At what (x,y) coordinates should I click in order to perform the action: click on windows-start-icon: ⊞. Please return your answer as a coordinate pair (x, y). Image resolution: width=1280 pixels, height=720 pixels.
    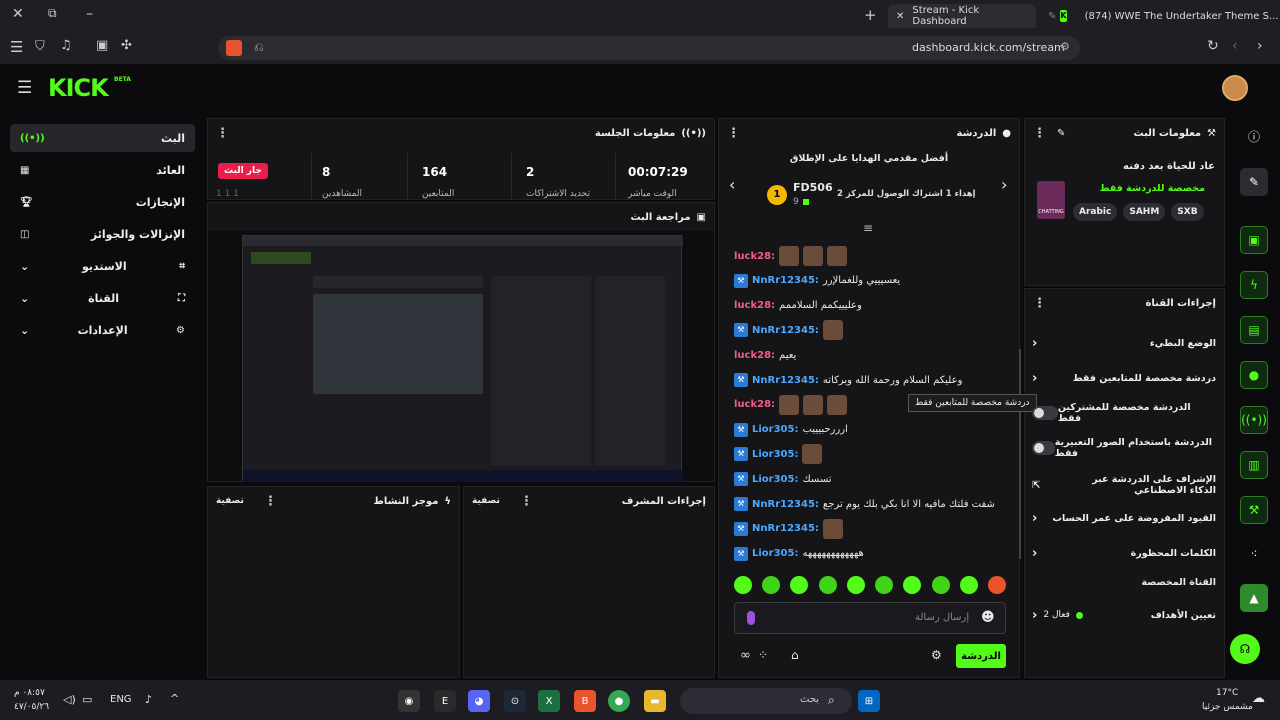
    Looking at the image, I should click on (869, 701).